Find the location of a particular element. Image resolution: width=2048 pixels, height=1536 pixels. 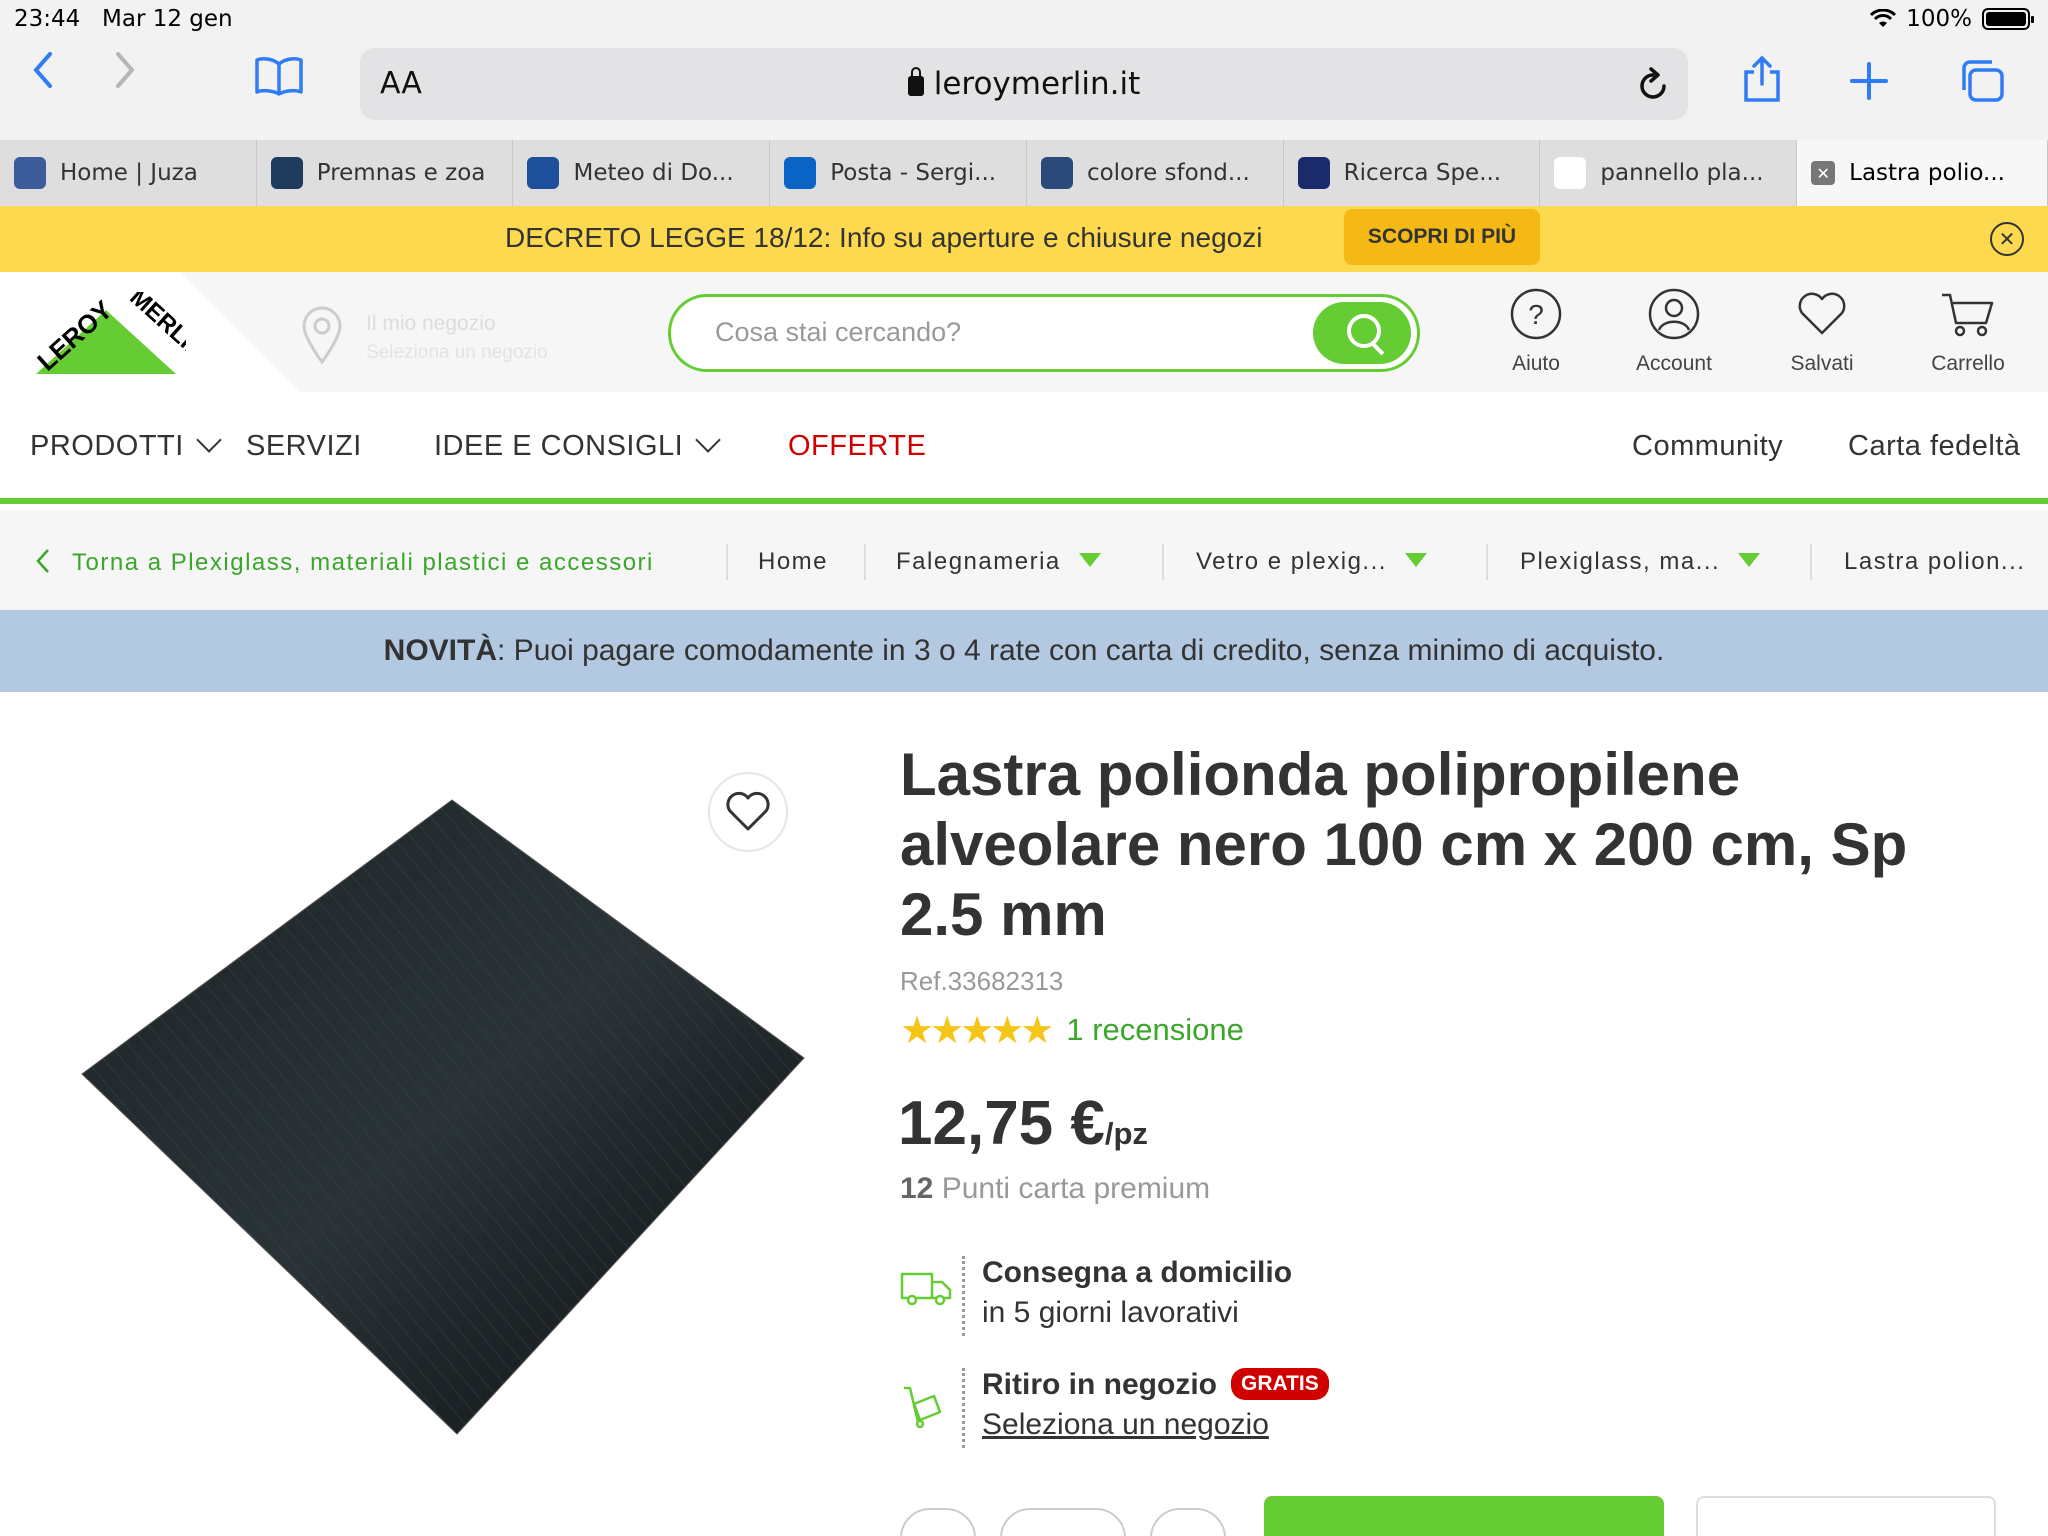

scopri-button: SCOPRI DI PIÙ is located at coordinates (1442, 237).